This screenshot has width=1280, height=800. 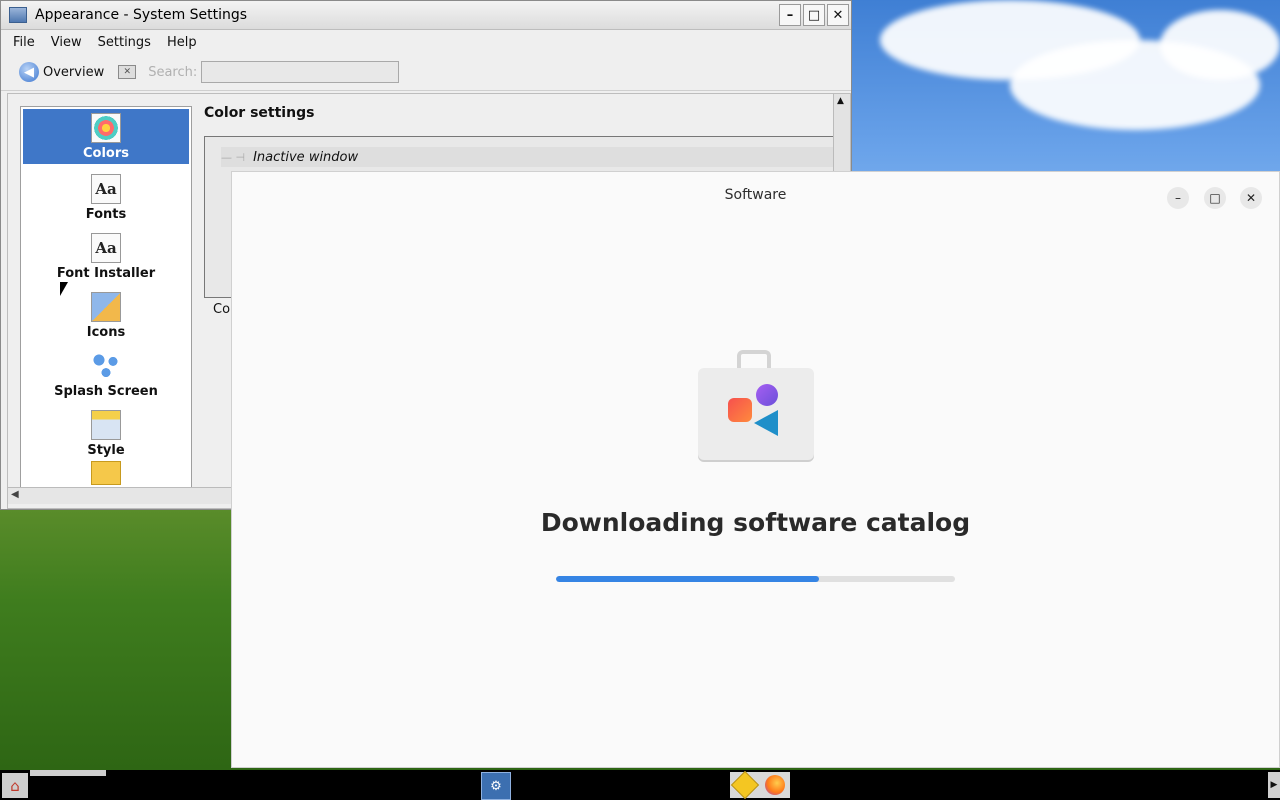 What do you see at coordinates (745, 785) in the screenshot?
I see `package-updater-icon` at bounding box center [745, 785].